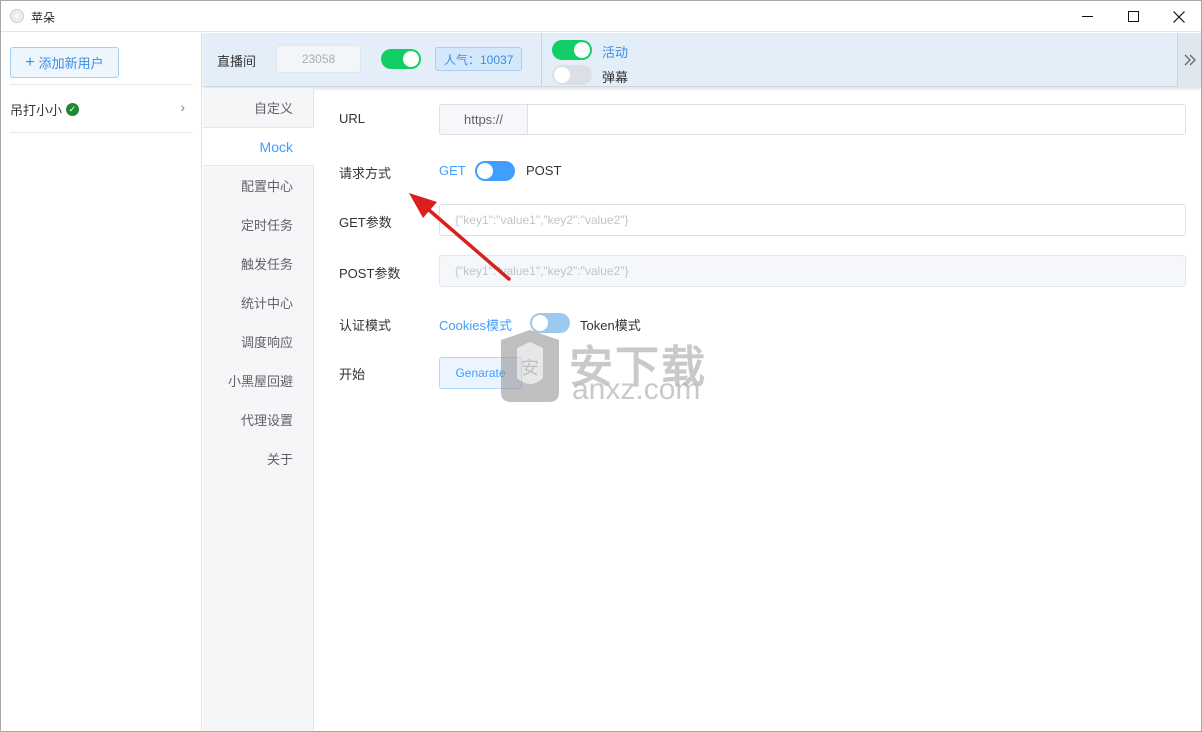 Image resolution: width=1202 pixels, height=732 pixels. What do you see at coordinates (483, 119) in the screenshot?
I see `url-protocol-prefix: https://` at bounding box center [483, 119].